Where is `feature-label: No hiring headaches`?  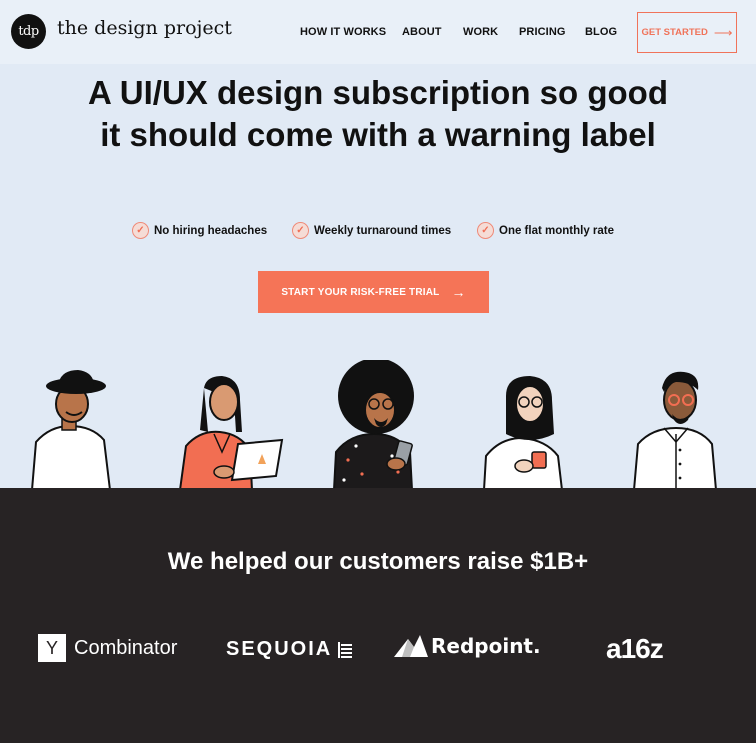 feature-label: No hiring headaches is located at coordinates (211, 230).